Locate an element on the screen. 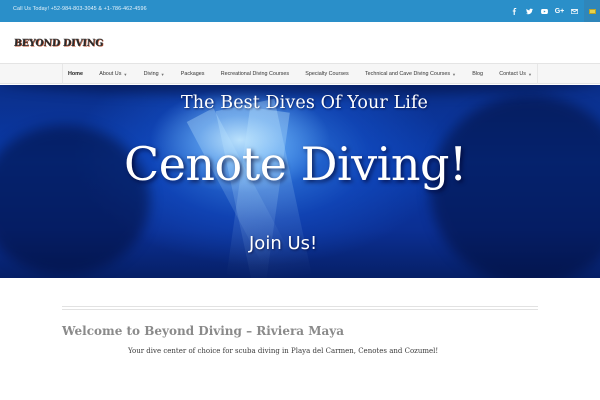 The height and width of the screenshot is (400, 600). nav-item-label: Diving is located at coordinates (151, 74).